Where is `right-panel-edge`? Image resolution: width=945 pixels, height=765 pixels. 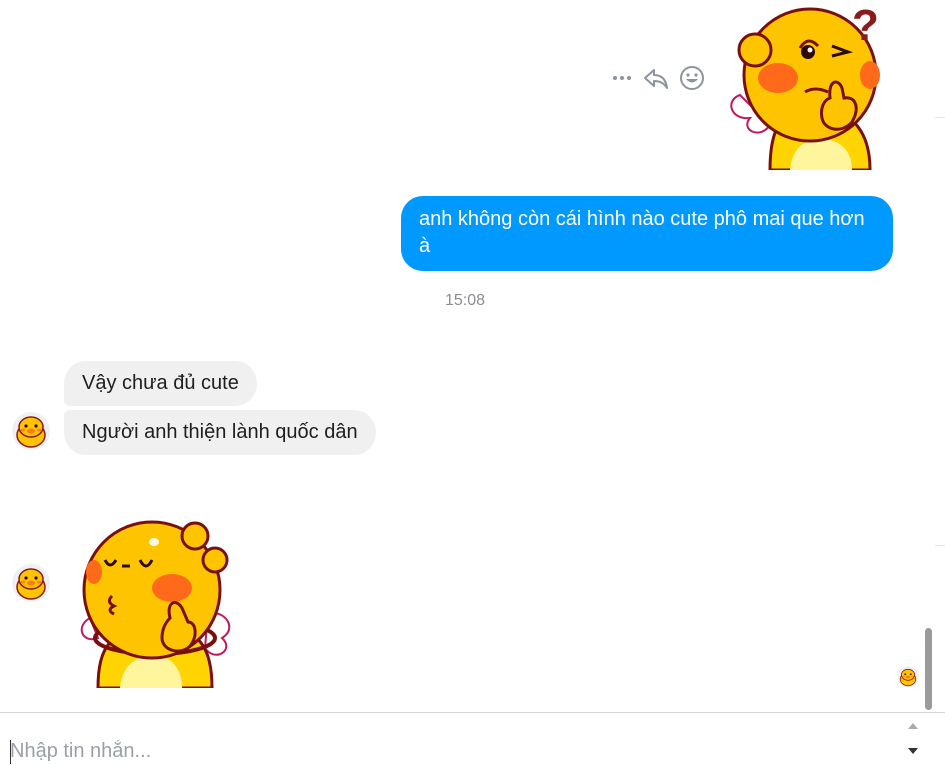 right-panel-edge is located at coordinates (940, 356).